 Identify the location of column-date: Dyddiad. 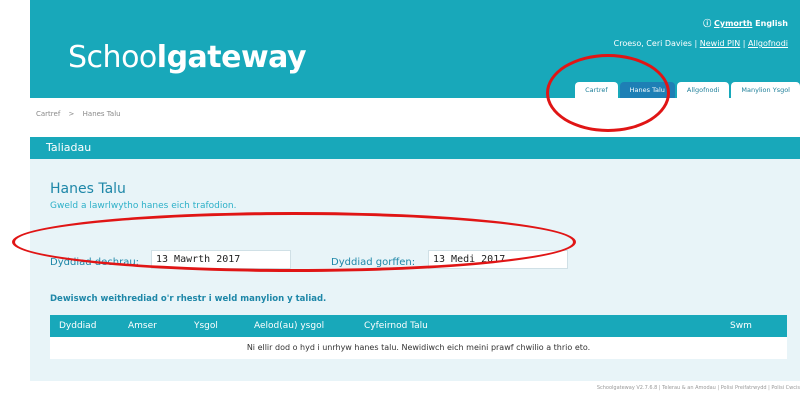
(77, 326).